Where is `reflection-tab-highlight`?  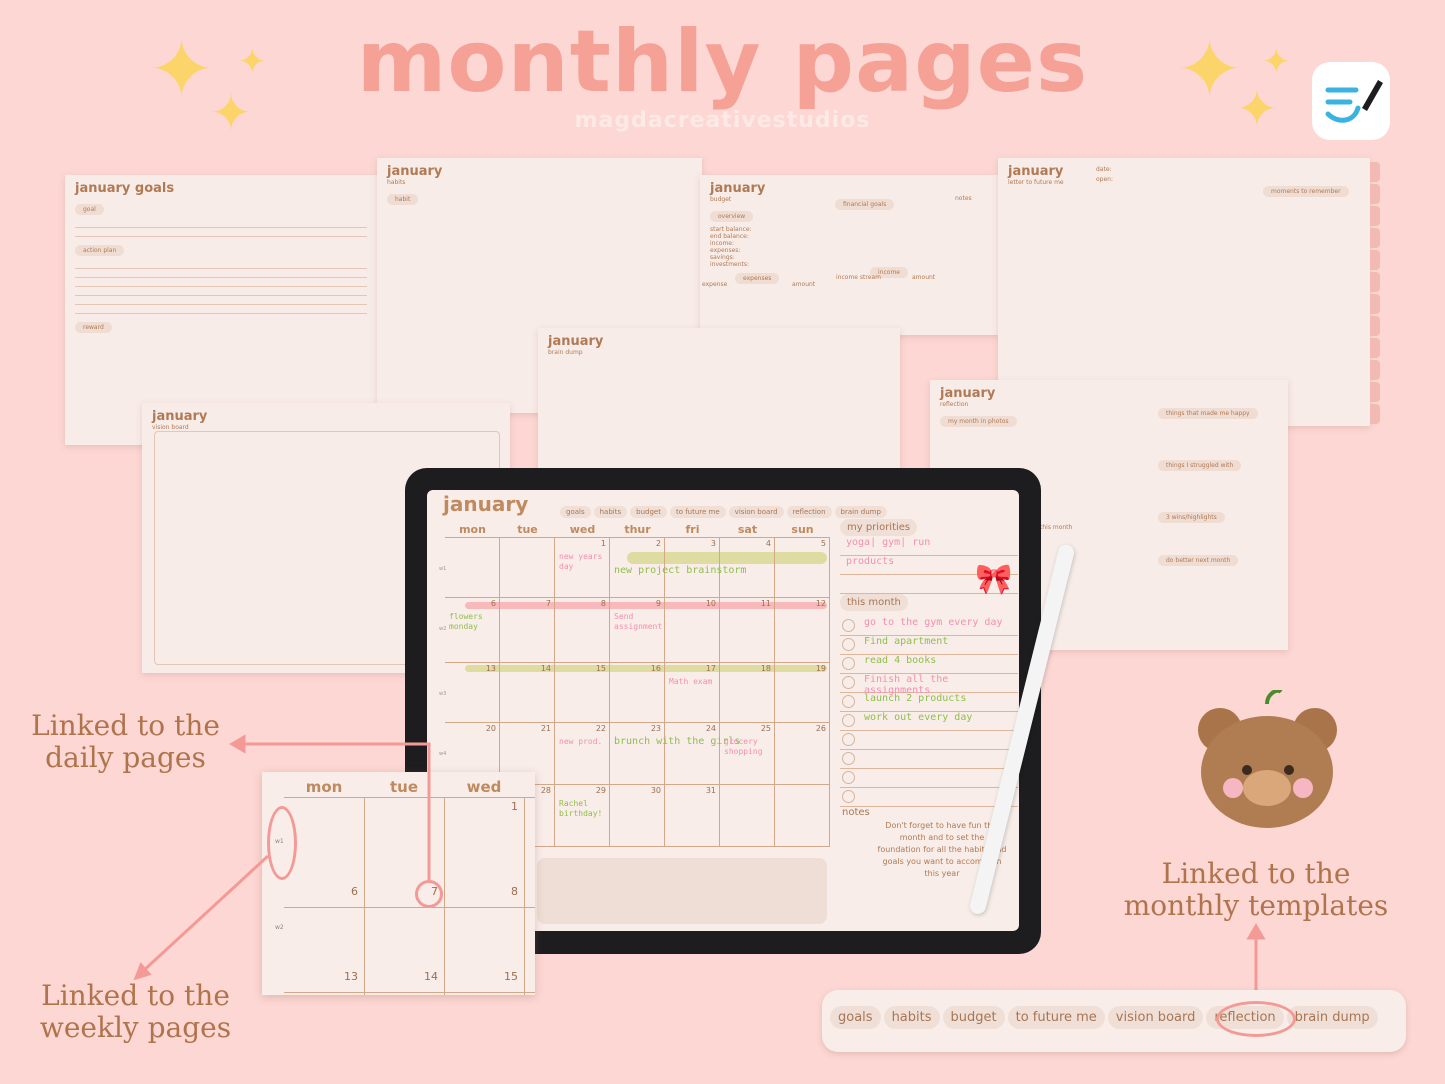
reflection-tab-highlight is located at coordinates (1256, 1019).